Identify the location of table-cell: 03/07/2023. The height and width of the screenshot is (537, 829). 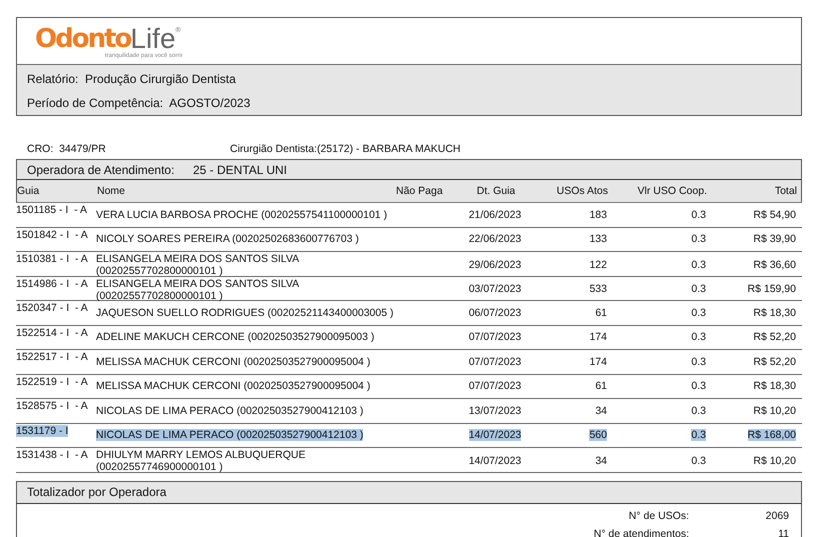
(495, 289).